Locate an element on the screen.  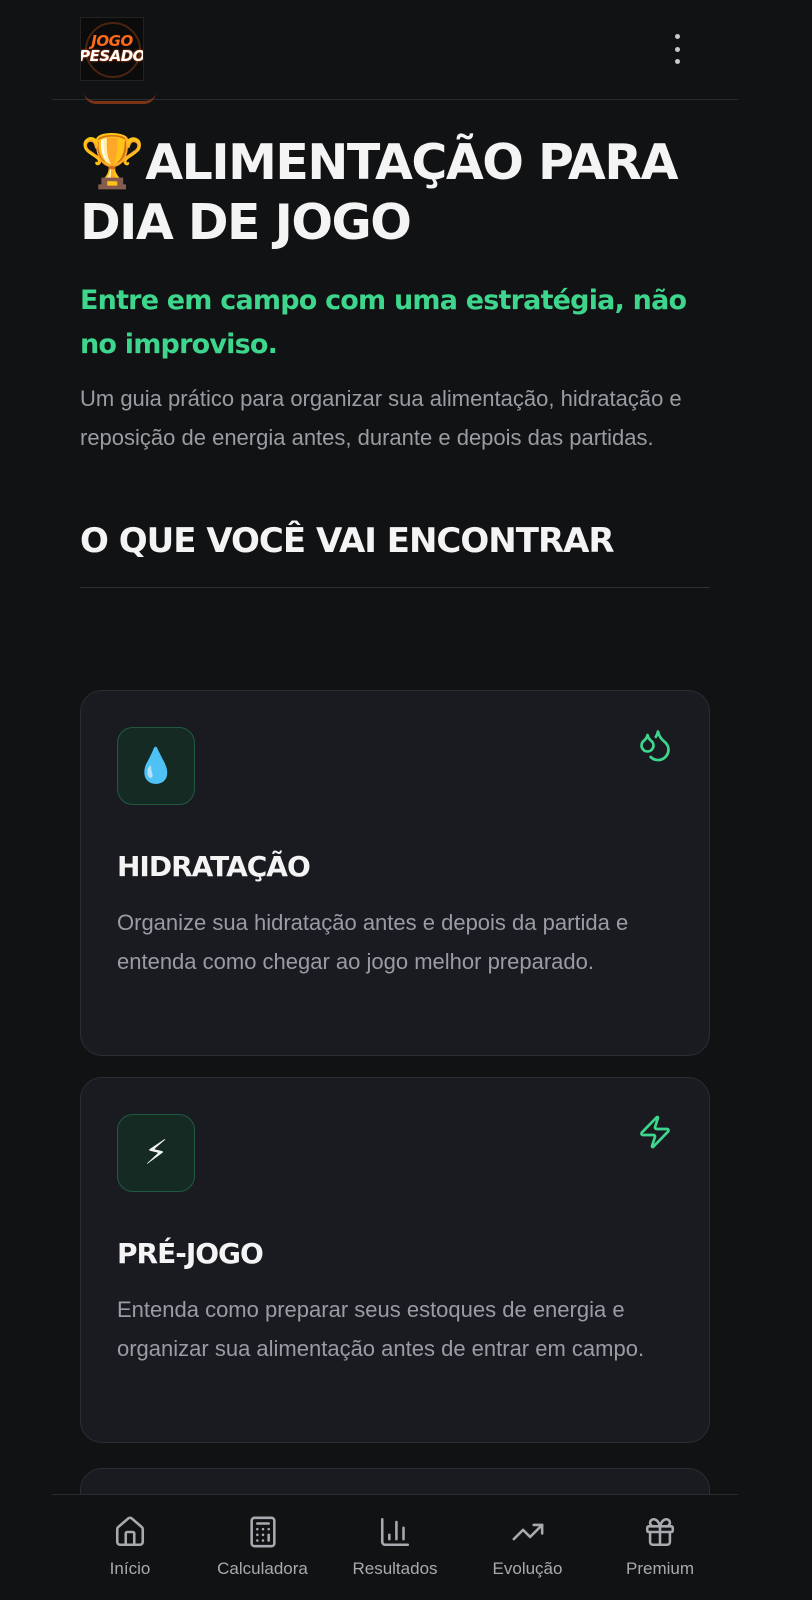
logo-text-line2: PESADO is located at coordinates (112, 56).